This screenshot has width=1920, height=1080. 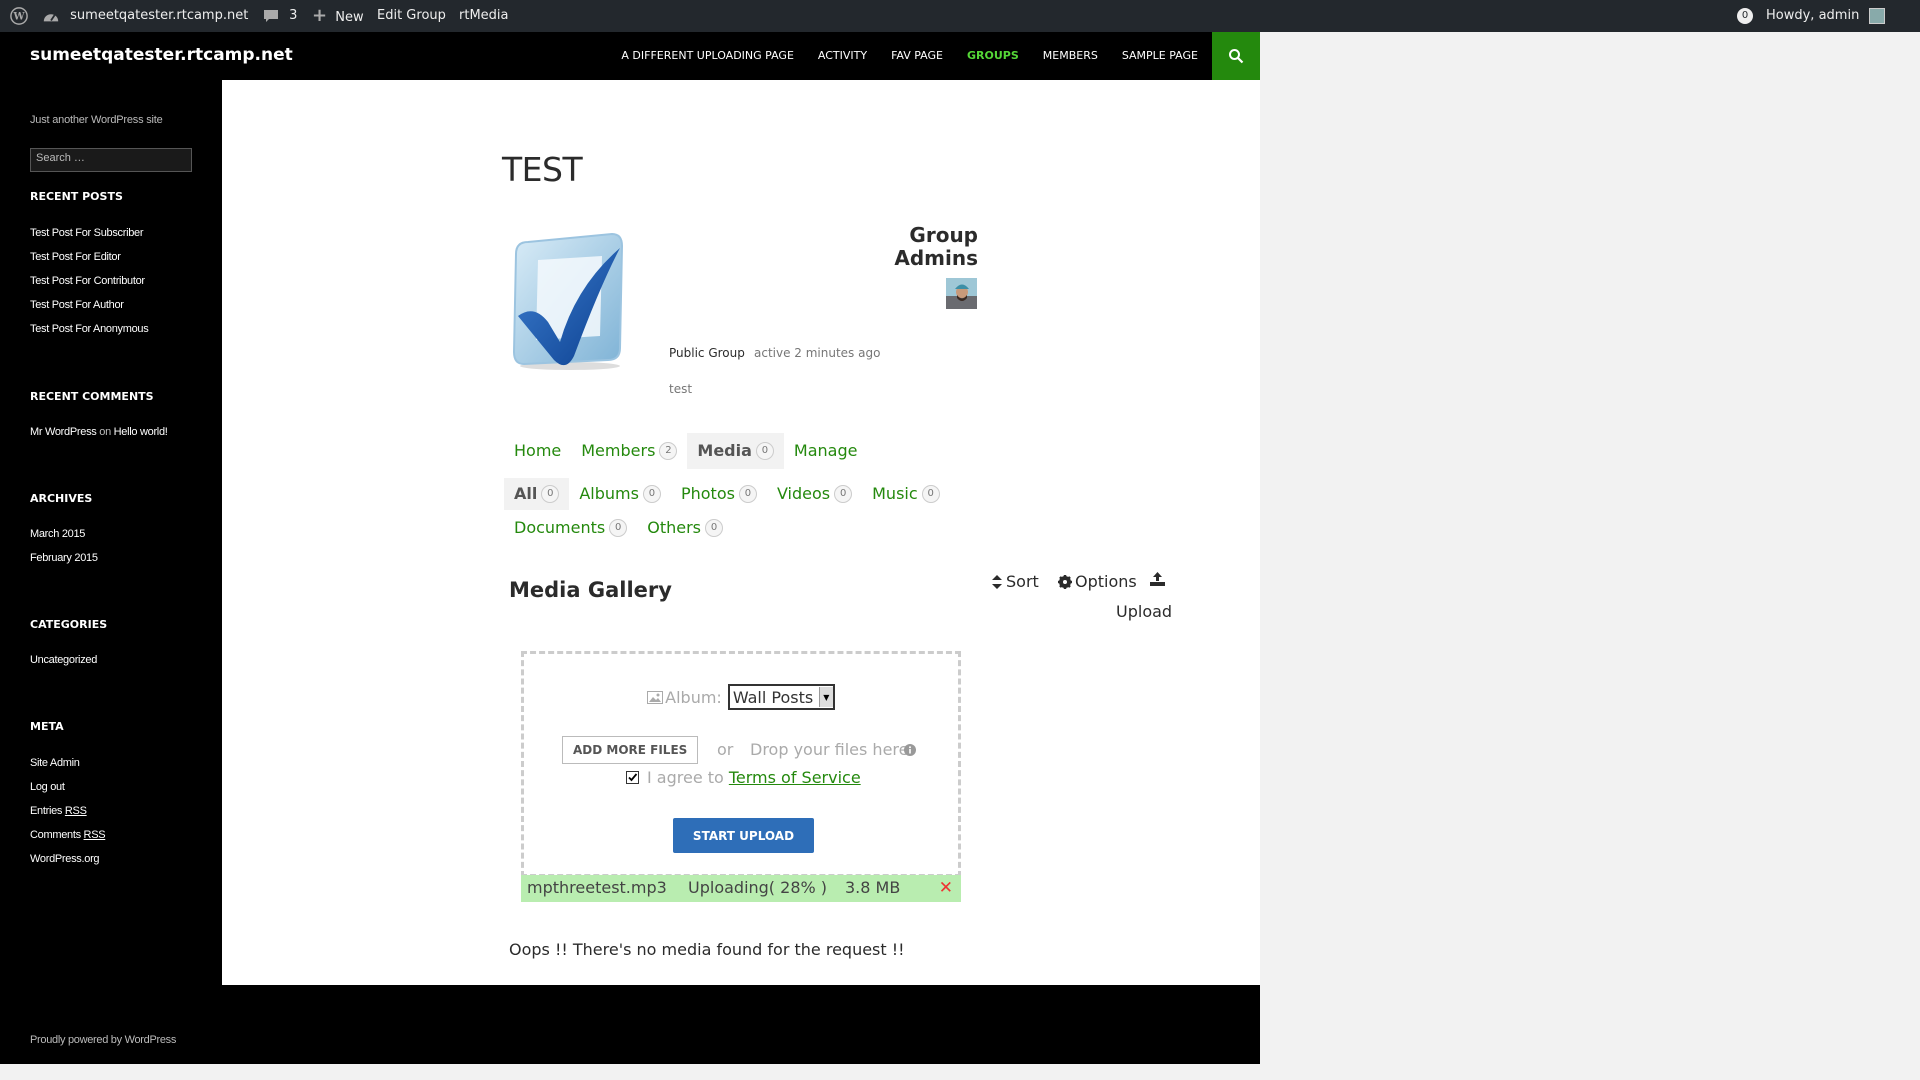 I want to click on comment-author-link: Mr WordPress, so click(x=63, y=432).